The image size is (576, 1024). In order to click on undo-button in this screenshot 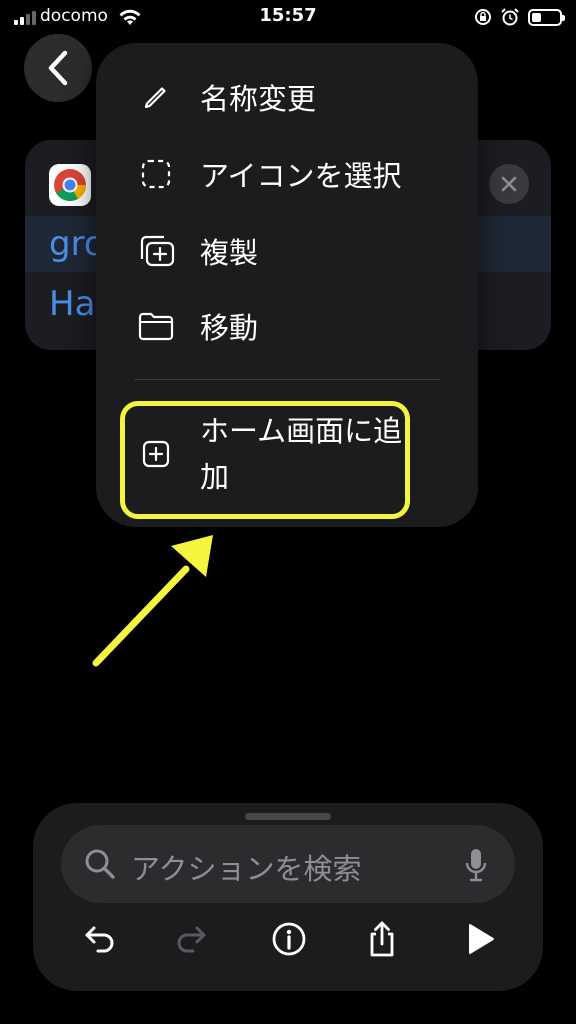, I will do `click(99, 939)`.